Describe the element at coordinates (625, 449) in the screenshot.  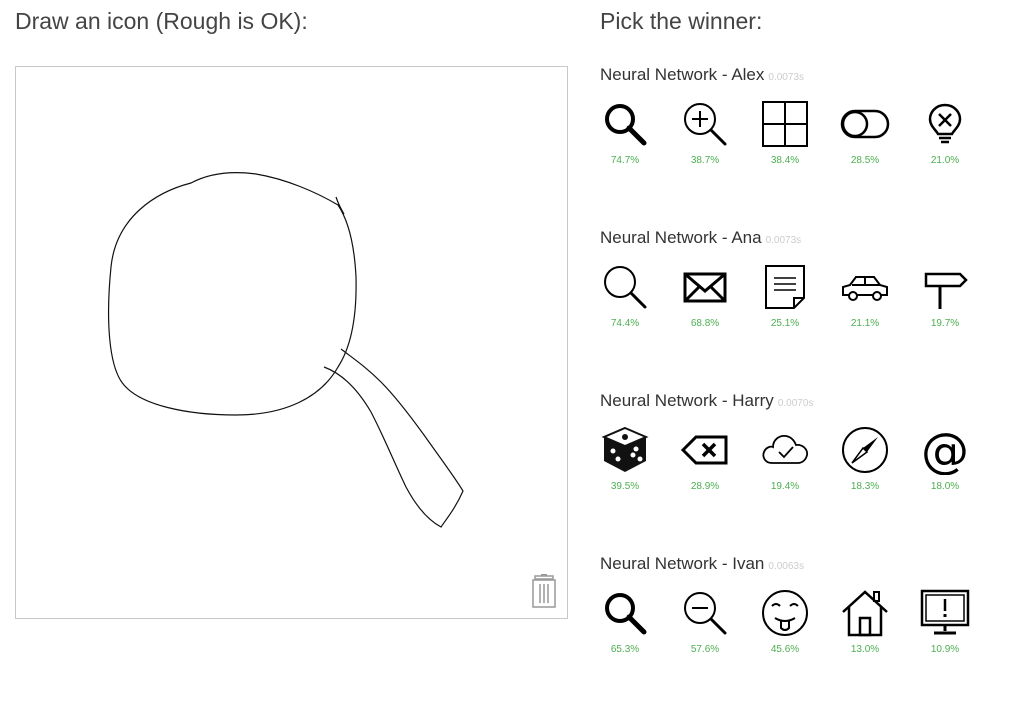
I see `dice-icon` at that location.